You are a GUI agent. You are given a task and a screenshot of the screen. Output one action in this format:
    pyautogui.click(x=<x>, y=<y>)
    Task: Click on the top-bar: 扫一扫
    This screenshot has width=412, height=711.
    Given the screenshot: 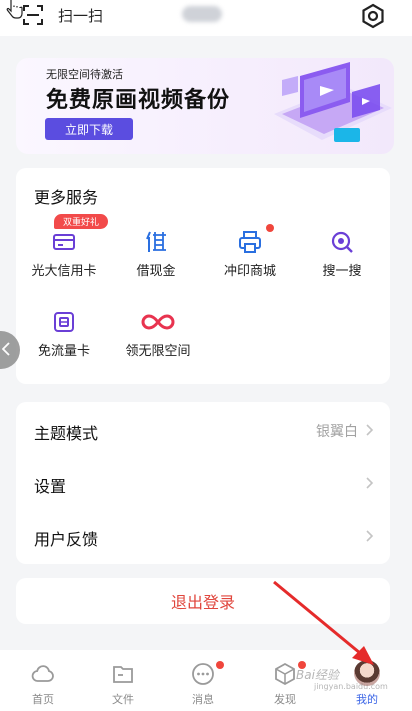 What is the action you would take?
    pyautogui.click(x=206, y=18)
    